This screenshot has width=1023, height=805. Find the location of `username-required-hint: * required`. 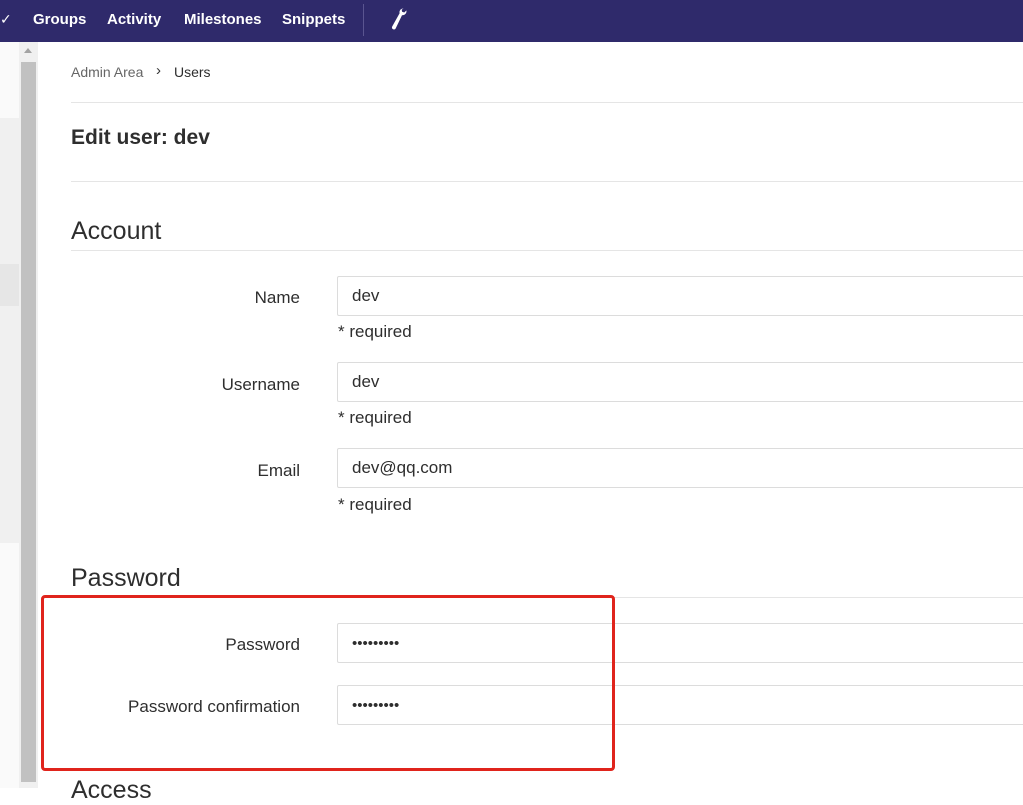

username-required-hint: * required is located at coordinates (375, 417).